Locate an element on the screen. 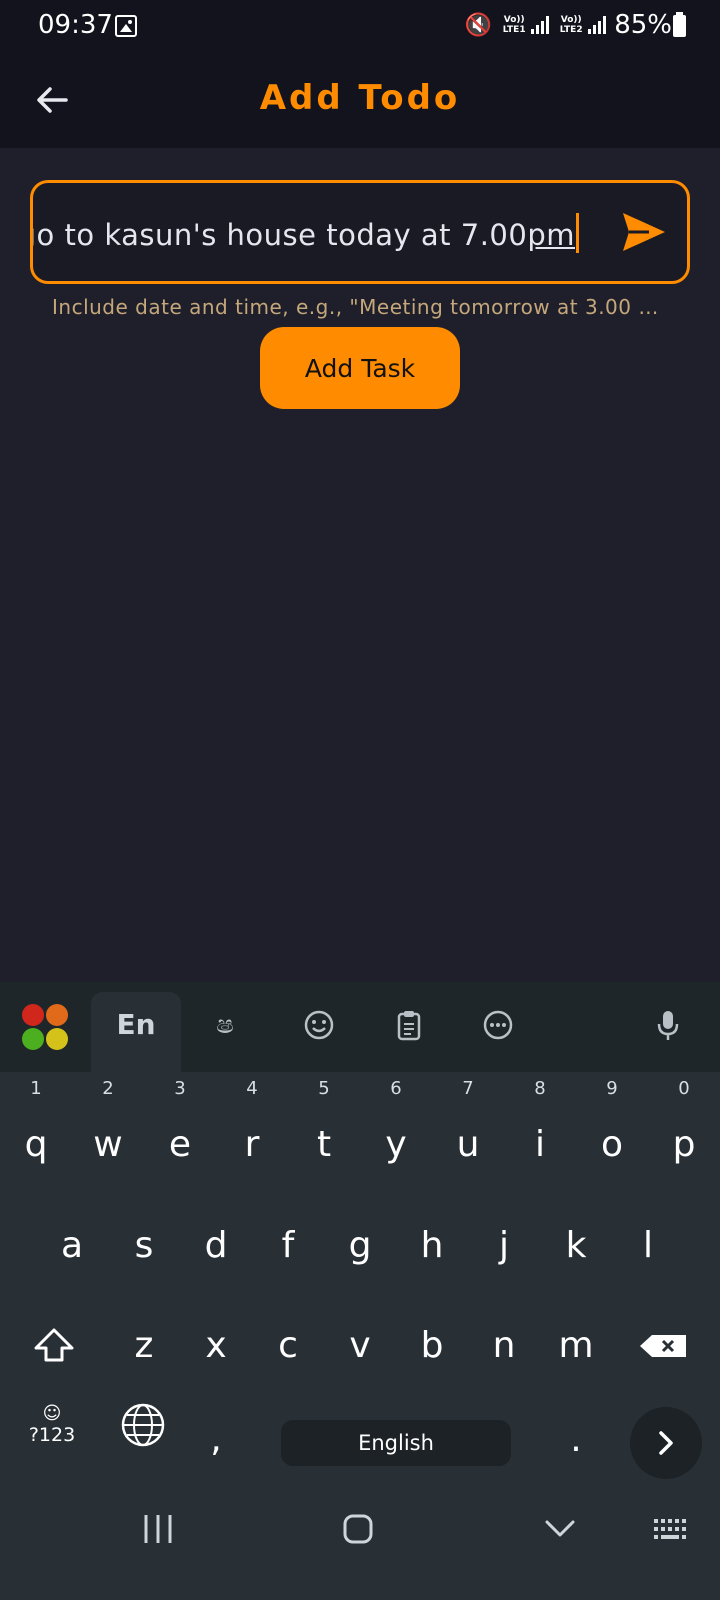 This screenshot has height=1600, width=720. next-key is located at coordinates (666, 1443).